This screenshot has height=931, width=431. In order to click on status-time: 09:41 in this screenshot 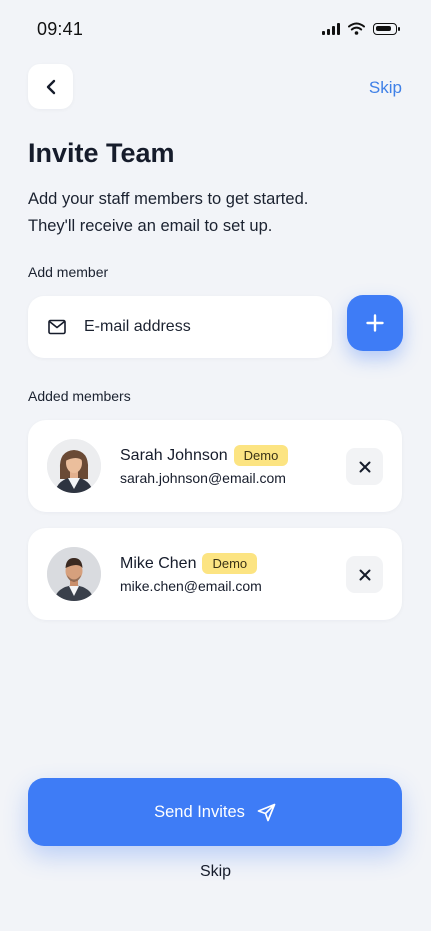, I will do `click(60, 29)`.